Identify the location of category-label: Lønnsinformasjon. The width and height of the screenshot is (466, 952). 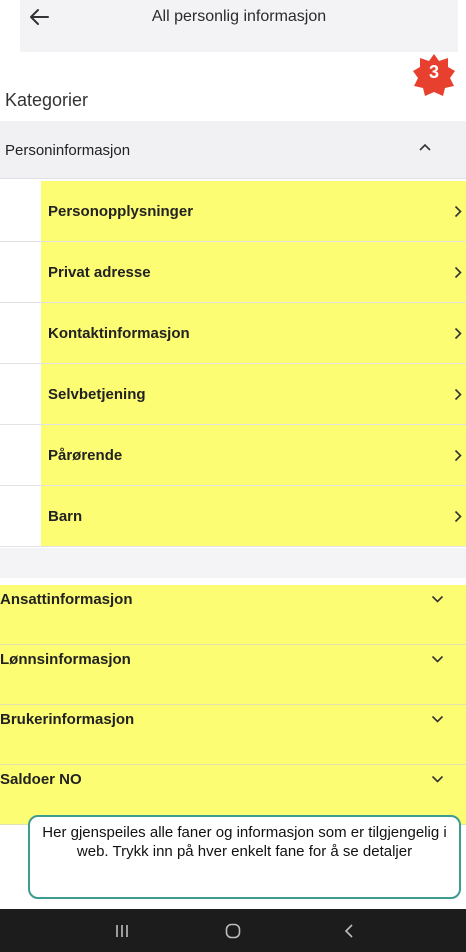
(65, 659).